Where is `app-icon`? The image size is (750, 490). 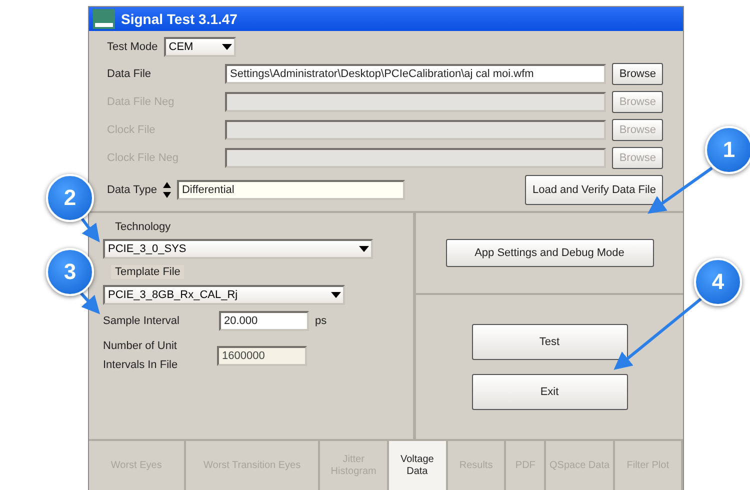 app-icon is located at coordinates (104, 19).